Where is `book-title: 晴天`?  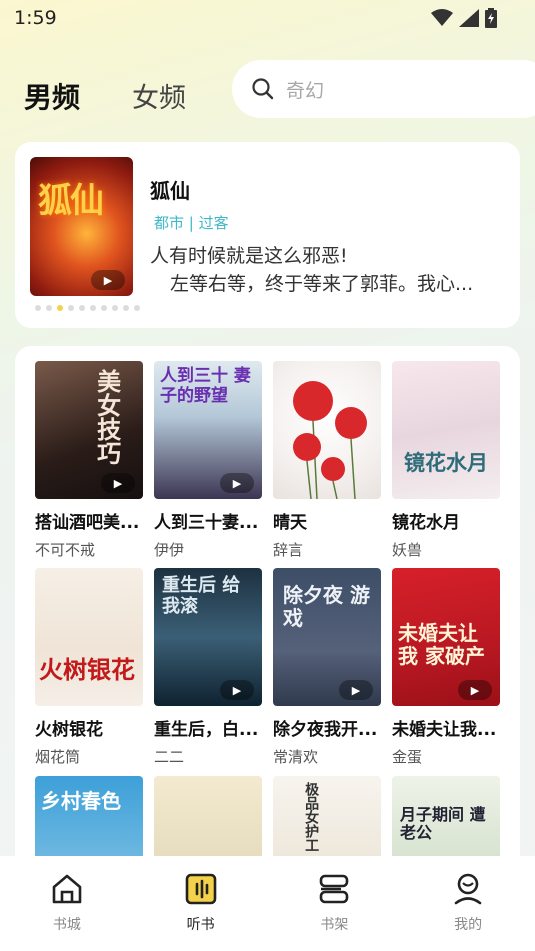
book-title: 晴天 is located at coordinates (290, 523).